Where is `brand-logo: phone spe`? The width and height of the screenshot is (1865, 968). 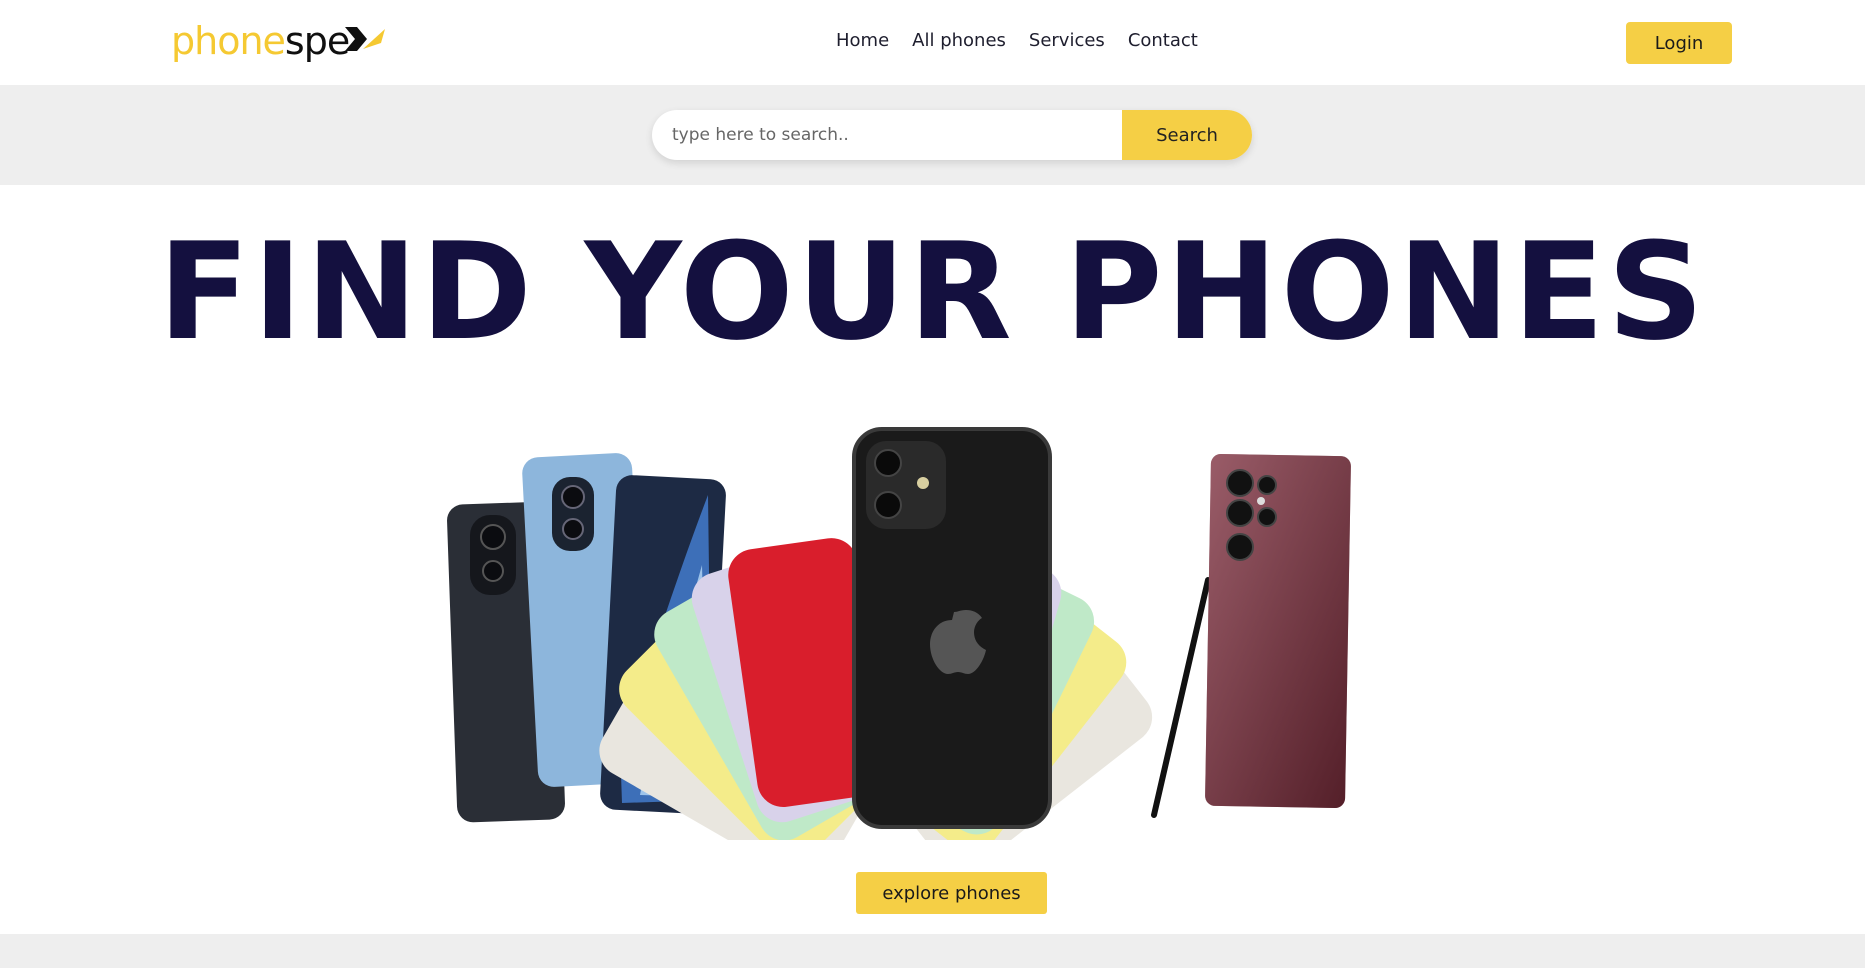 brand-logo: phone spe is located at coordinates (279, 41).